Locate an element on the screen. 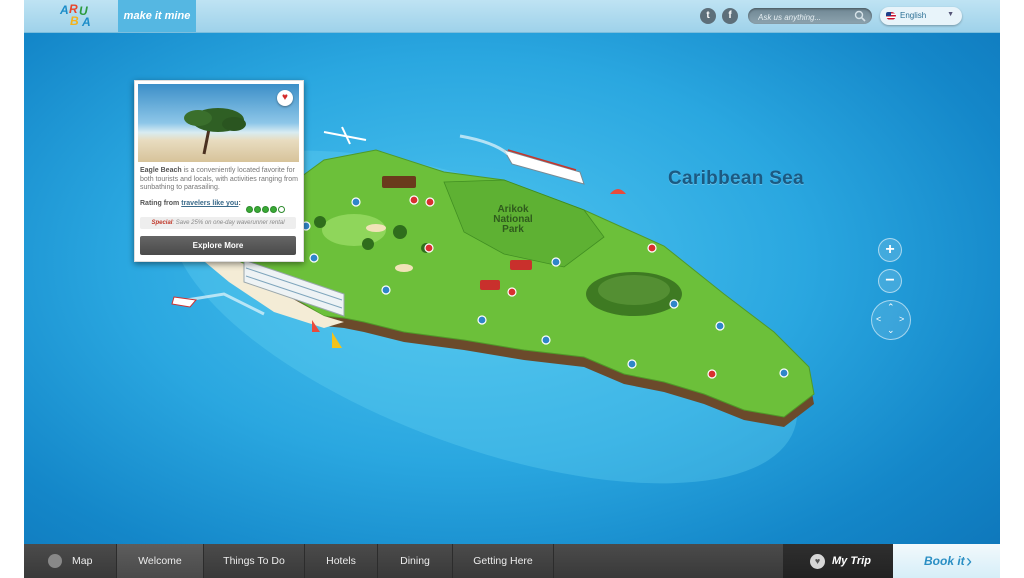  rating-label-suffix: : is located at coordinates (239, 203).